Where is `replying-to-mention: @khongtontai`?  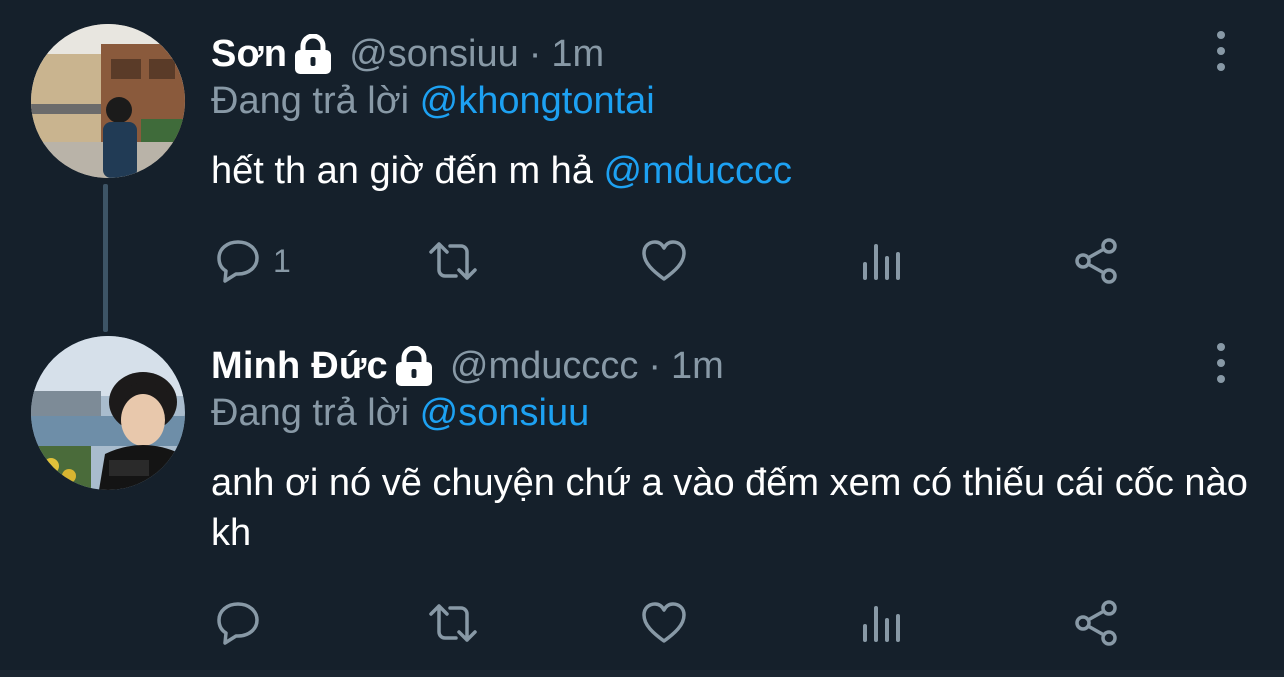 replying-to-mention: @khongtontai is located at coordinates (537, 101).